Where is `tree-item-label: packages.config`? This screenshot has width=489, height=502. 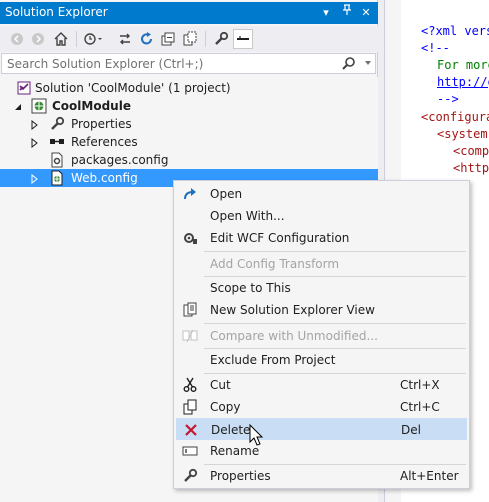 tree-item-label: packages.config is located at coordinates (120, 160).